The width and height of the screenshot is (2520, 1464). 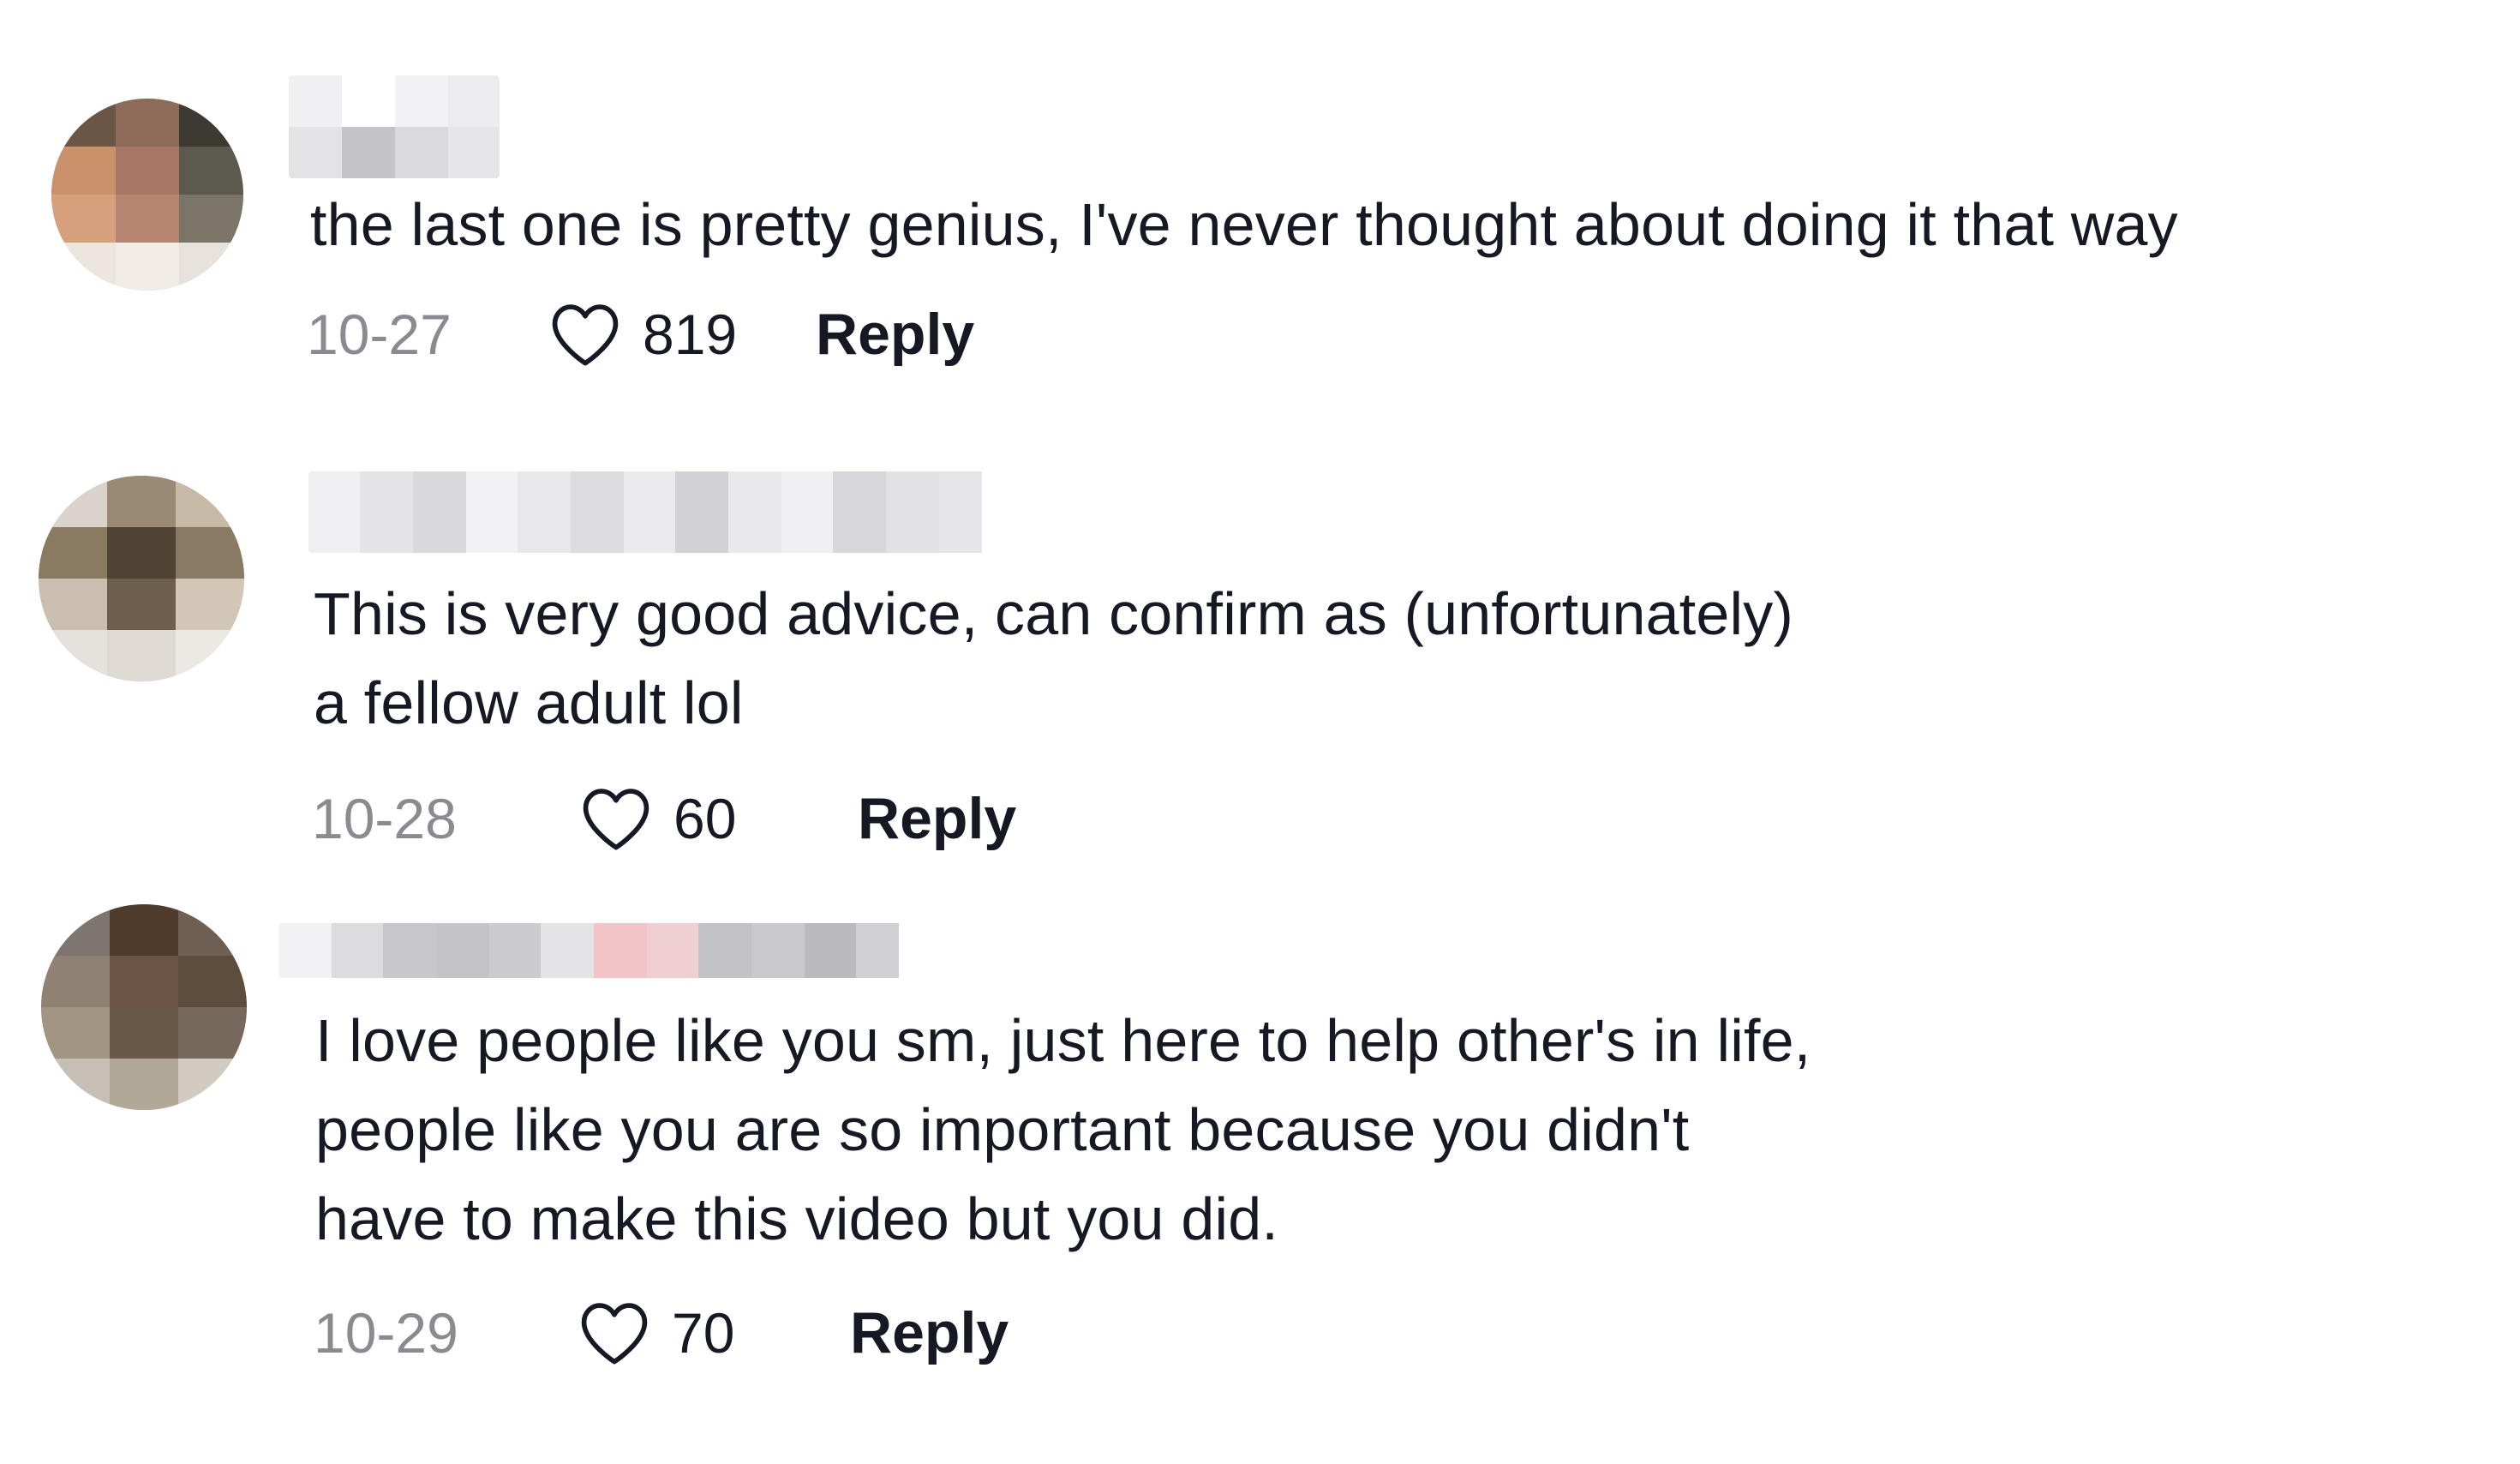 What do you see at coordinates (386, 1333) in the screenshot?
I see `comment-date: 10-29` at bounding box center [386, 1333].